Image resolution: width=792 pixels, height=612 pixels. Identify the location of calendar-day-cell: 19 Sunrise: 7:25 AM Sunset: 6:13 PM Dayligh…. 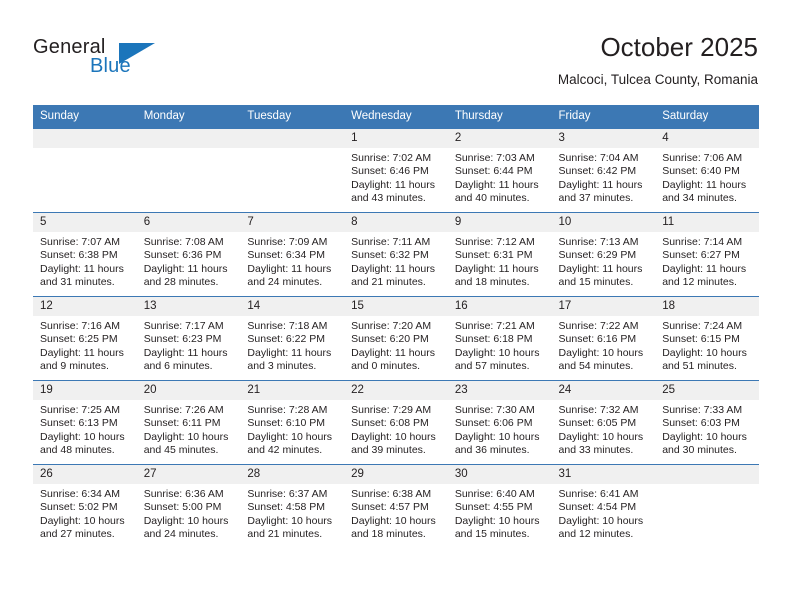
(85, 422).